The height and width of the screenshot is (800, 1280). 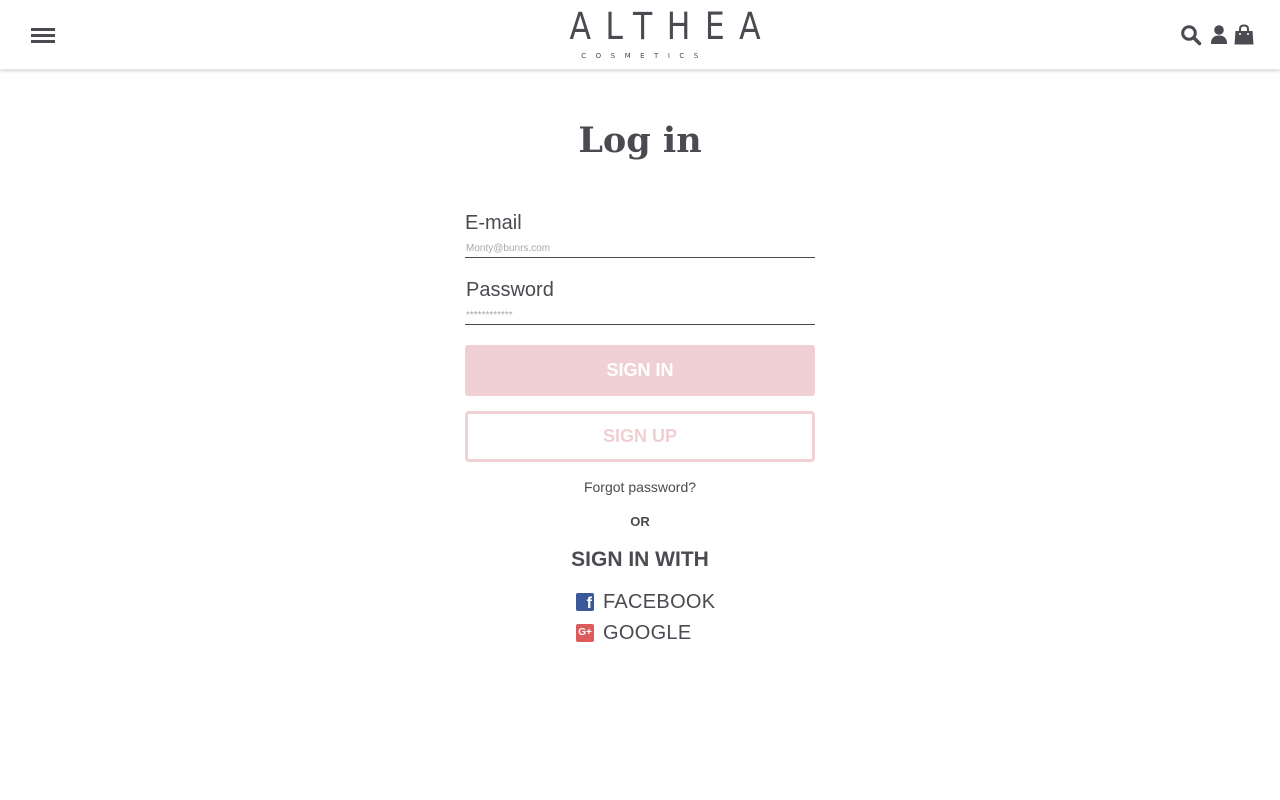 I want to click on logo-tagline: COSMETICS, so click(x=644, y=56).